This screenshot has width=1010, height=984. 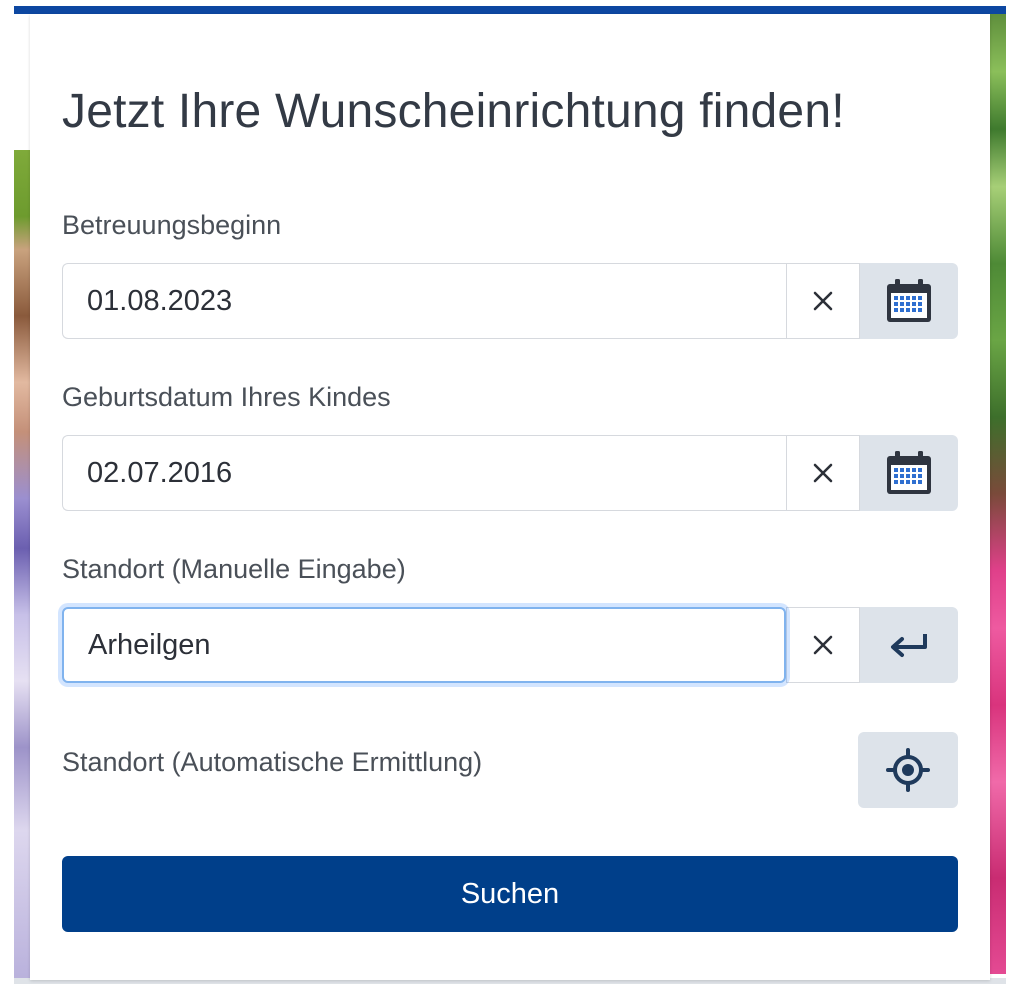 What do you see at coordinates (272, 762) in the screenshot?
I see `location-auto-label: Standort (Automatische Ermittlung)` at bounding box center [272, 762].